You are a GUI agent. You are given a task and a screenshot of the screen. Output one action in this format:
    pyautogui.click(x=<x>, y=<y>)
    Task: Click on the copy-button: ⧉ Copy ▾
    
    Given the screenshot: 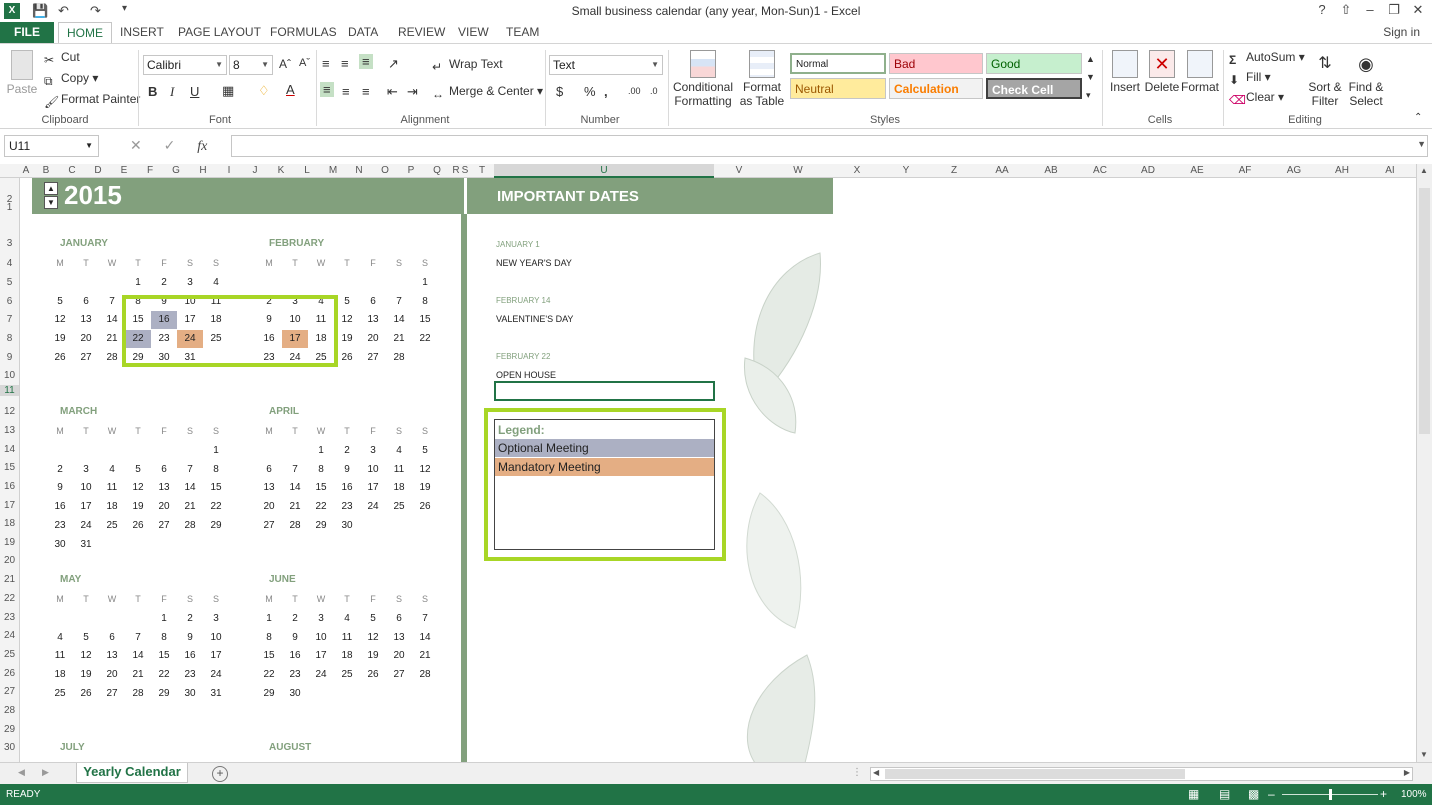 What is the action you would take?
    pyautogui.click(x=71, y=79)
    